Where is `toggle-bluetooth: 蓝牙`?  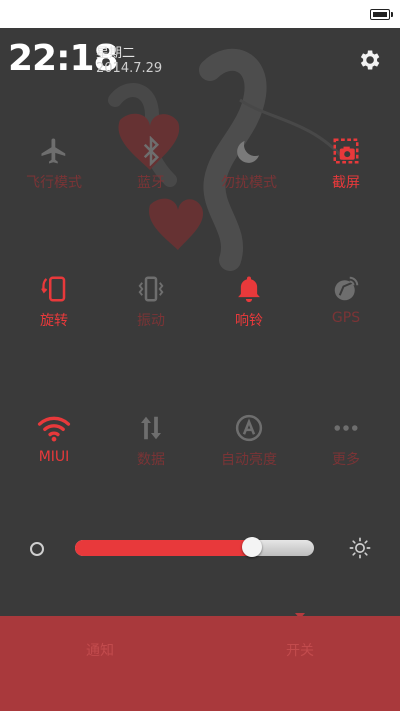 toggle-bluetooth: 蓝牙 is located at coordinates (151, 176).